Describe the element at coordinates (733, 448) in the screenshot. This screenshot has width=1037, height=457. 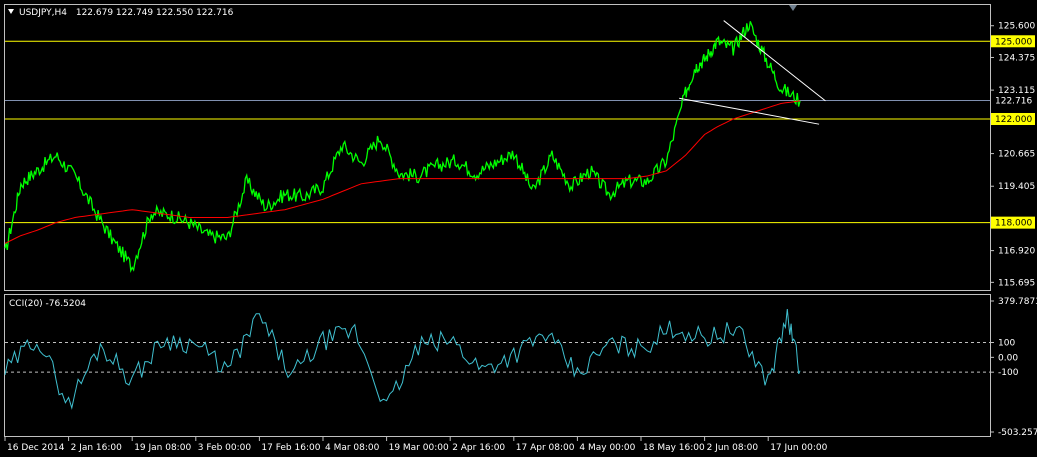
I see `time-tick-label: 2 Jun 08:00` at that location.